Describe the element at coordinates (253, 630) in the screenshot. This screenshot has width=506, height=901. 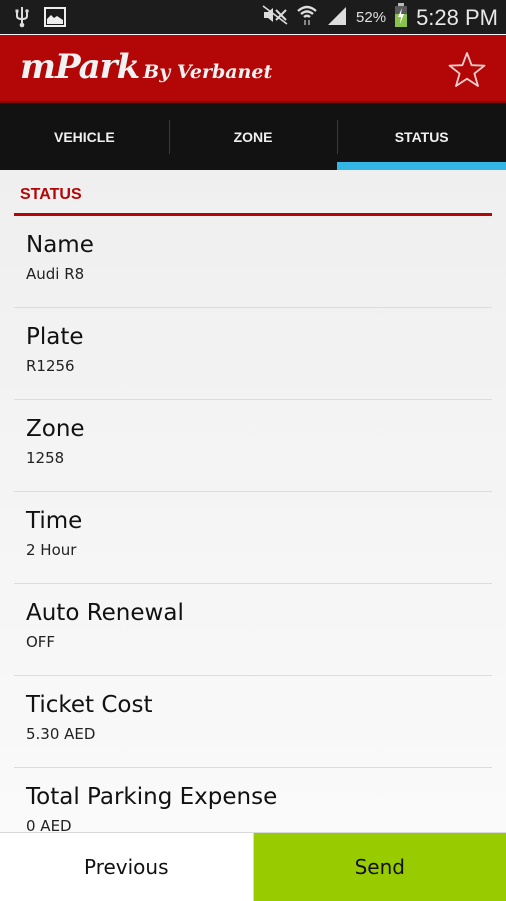
I see `field-row-auto-renewal: Auto Renewal OFF` at that location.